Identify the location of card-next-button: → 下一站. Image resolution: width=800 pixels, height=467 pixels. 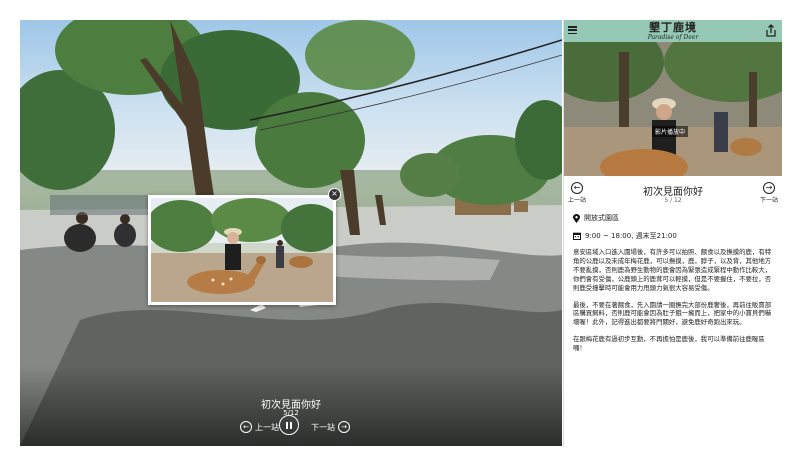
(769, 193).